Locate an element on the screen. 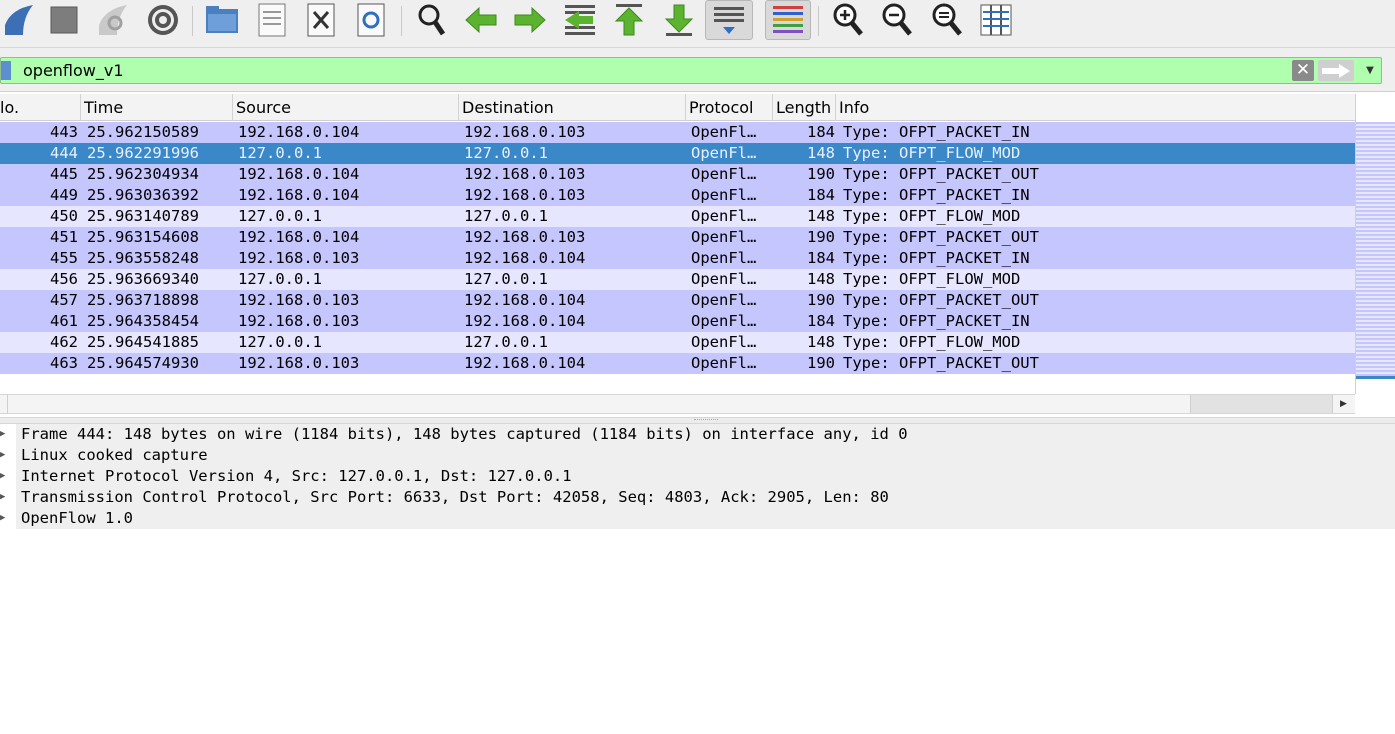  tree-item: ▶ Linux cooked capture is located at coordinates (697, 455).